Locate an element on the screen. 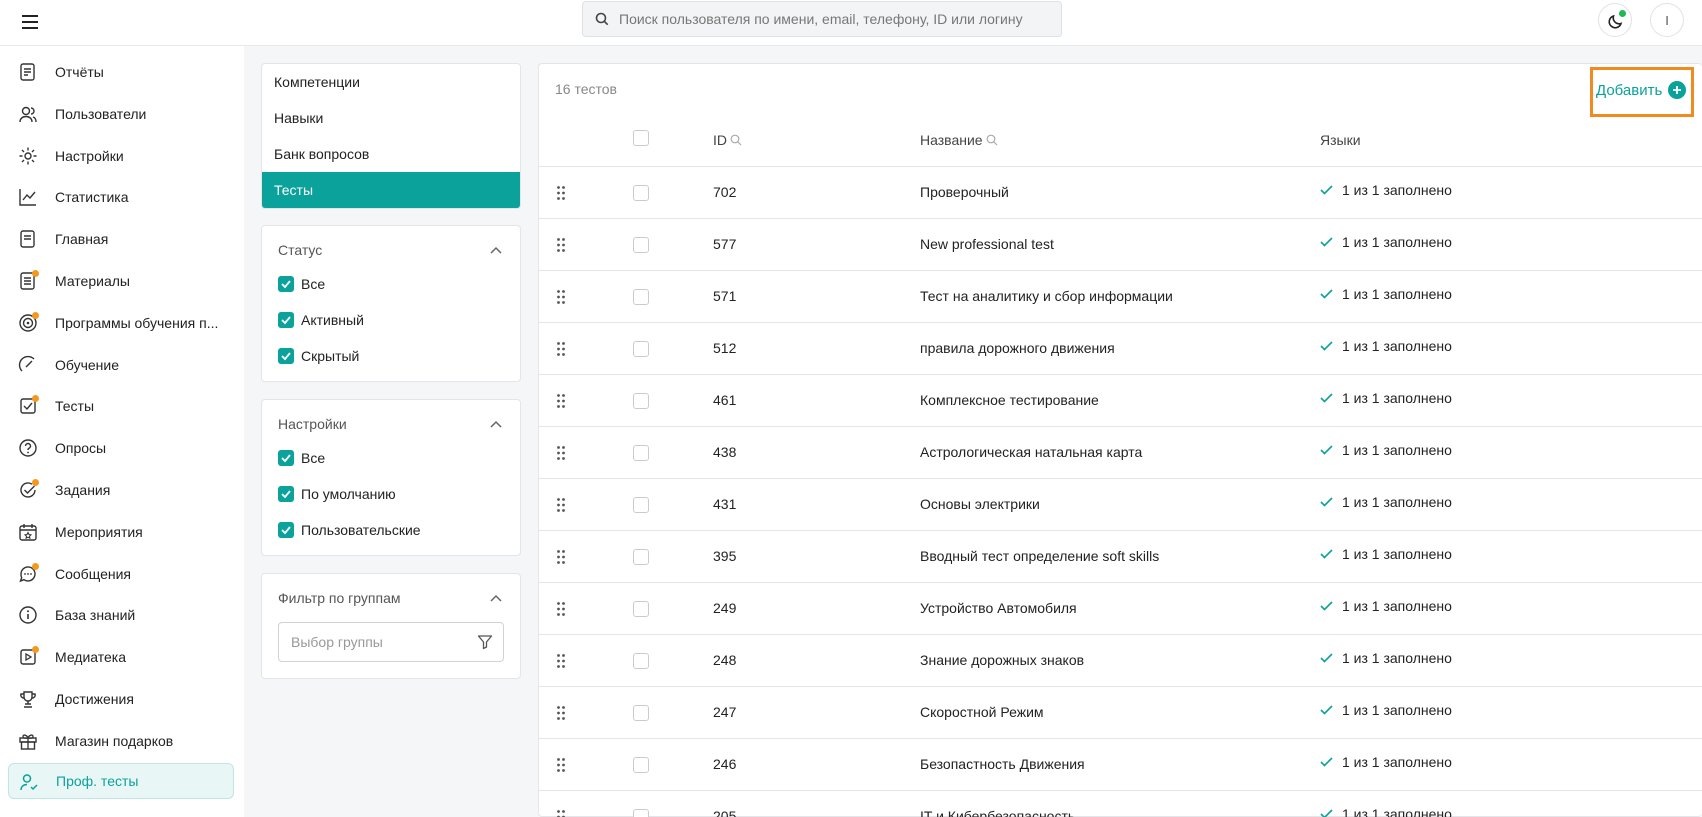  group-select is located at coordinates (391, 642).